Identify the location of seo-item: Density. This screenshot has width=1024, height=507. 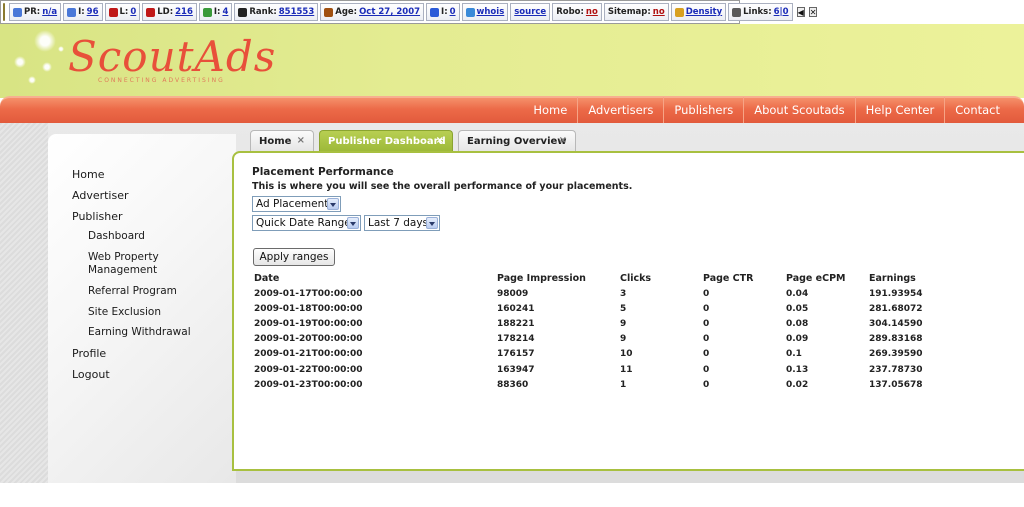
(698, 12).